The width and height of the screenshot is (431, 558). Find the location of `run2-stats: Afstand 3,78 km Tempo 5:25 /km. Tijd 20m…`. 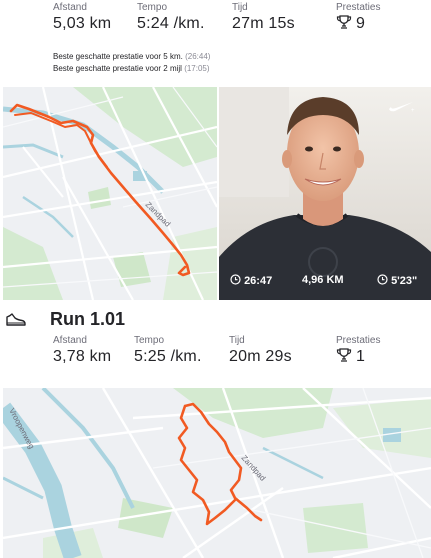

run2-stats: Afstand 3,78 km Tempo 5:25 /km. Tijd 20m… is located at coordinates (215, 355).